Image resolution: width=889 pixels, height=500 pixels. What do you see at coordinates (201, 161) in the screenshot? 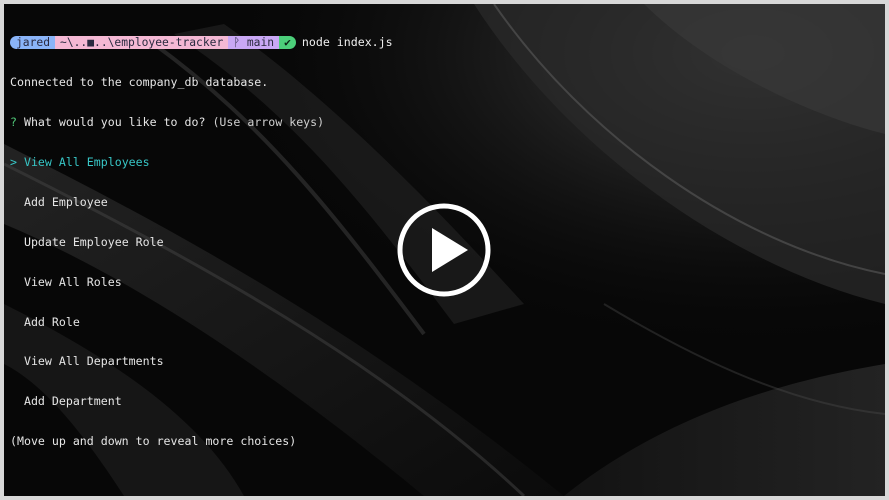
I see `choice-item-selected: > View All Employees` at bounding box center [201, 161].